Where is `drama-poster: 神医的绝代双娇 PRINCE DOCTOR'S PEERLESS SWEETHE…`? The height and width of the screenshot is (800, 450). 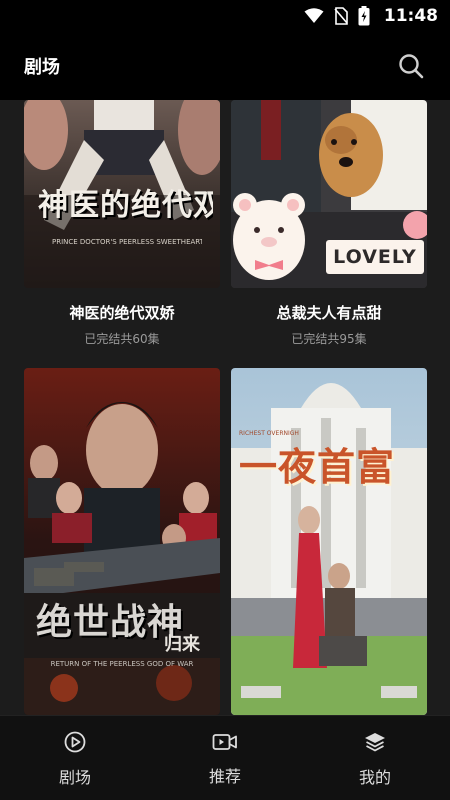
drama-poster: 神医的绝代双娇 PRINCE DOCTOR'S PEERLESS SWEETHE… is located at coordinates (122, 194).